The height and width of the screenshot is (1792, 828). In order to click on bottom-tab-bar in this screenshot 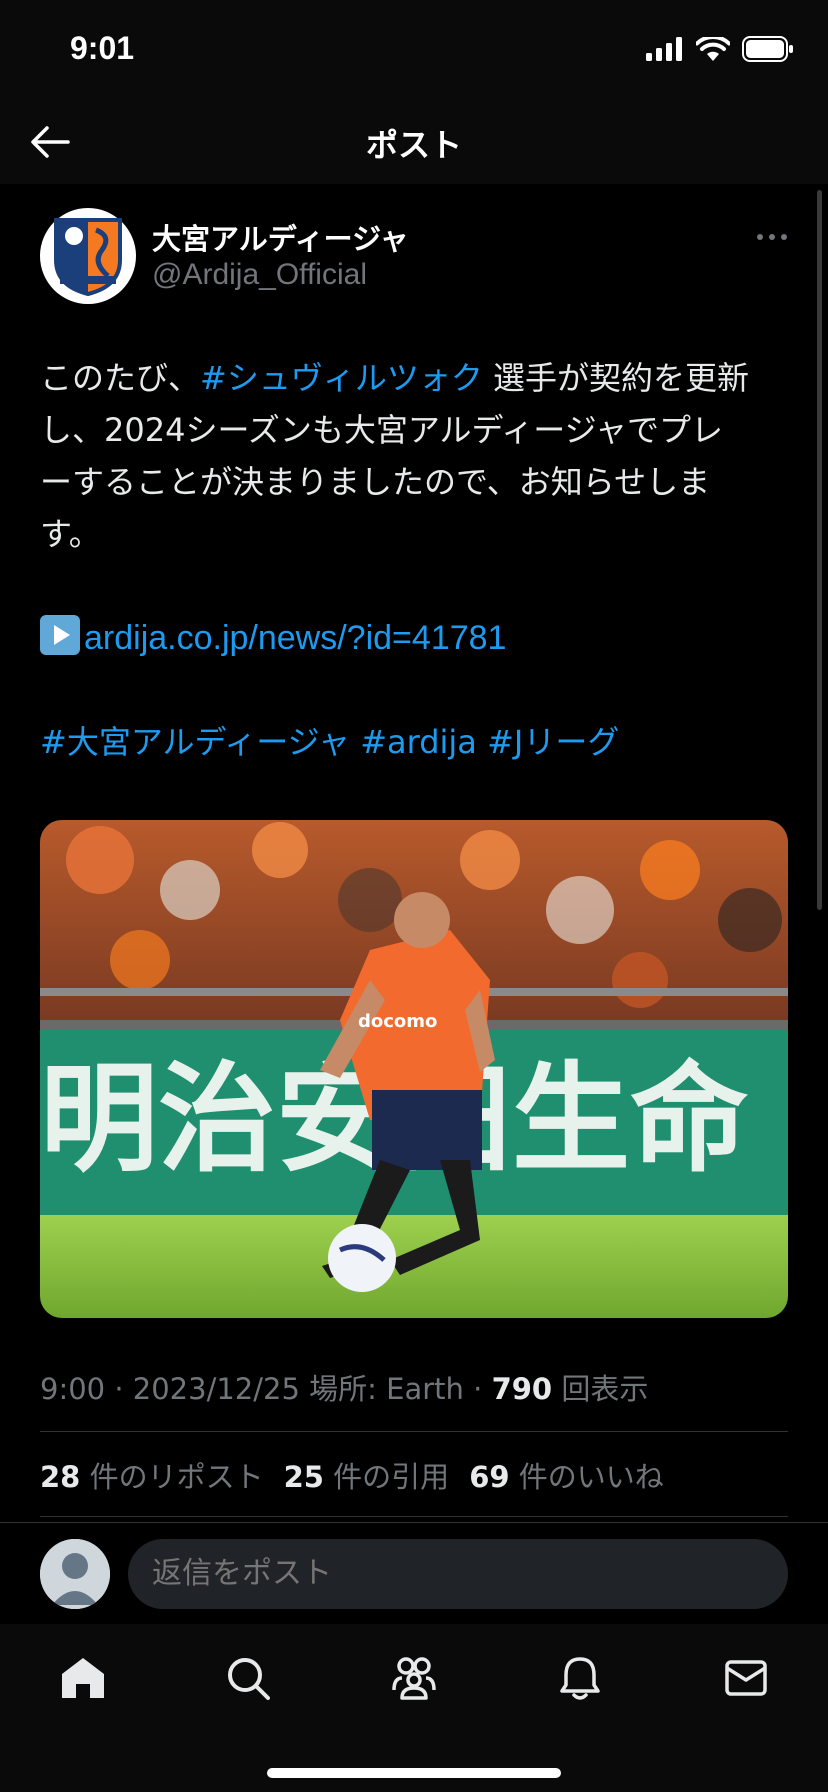, I will do `click(414, 1708)`.